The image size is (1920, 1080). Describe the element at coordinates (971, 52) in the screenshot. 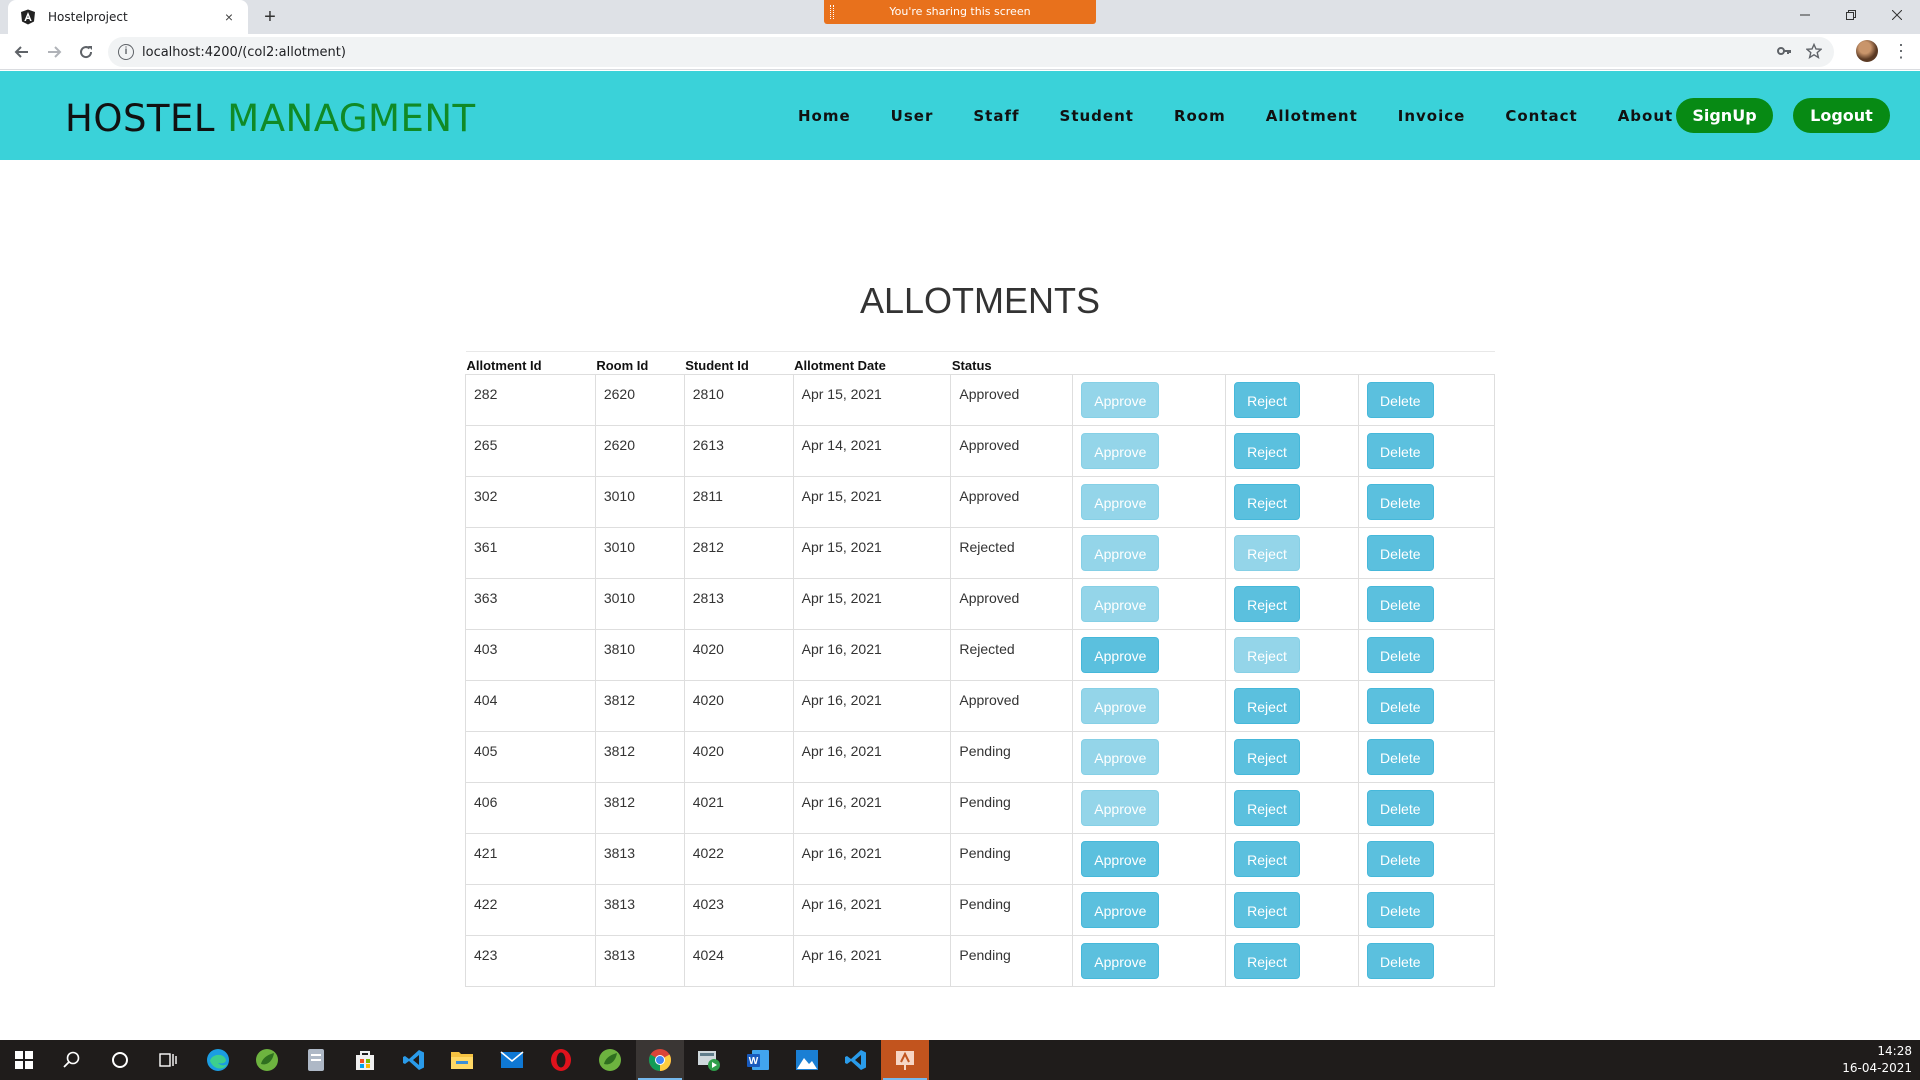

I see `address-bar: i localhost:4200/(col2:allotment)` at that location.